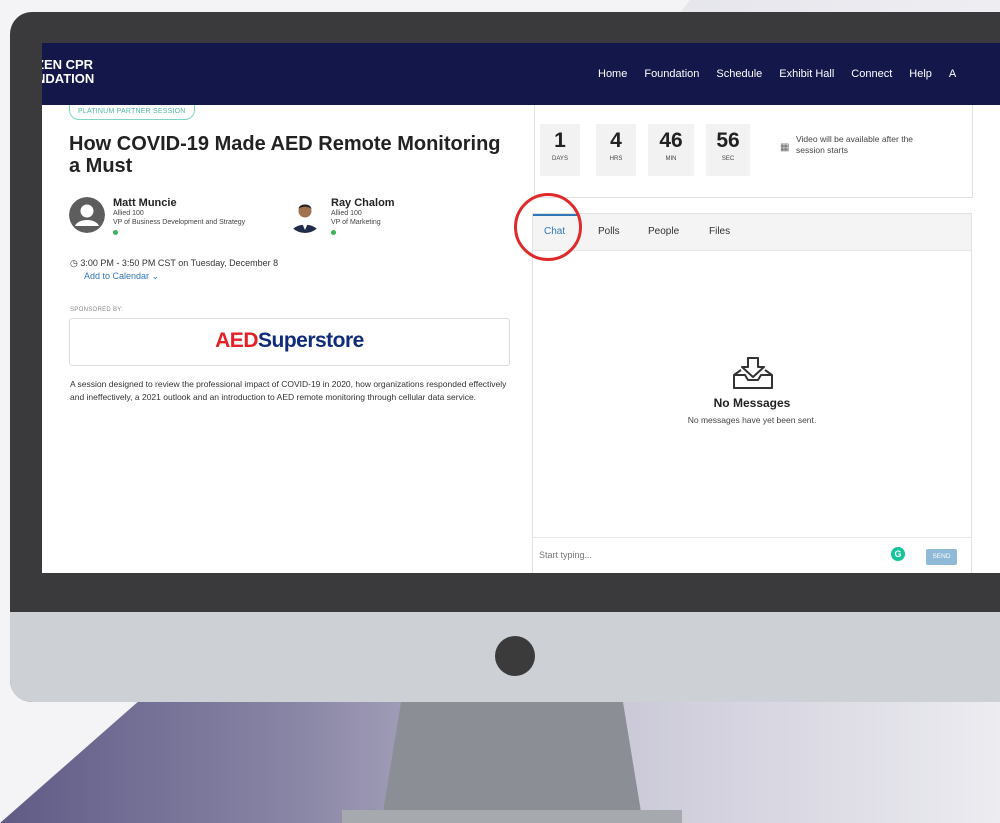  Describe the element at coordinates (739, 74) in the screenshot. I see `nav-schedule: Schedule` at that location.